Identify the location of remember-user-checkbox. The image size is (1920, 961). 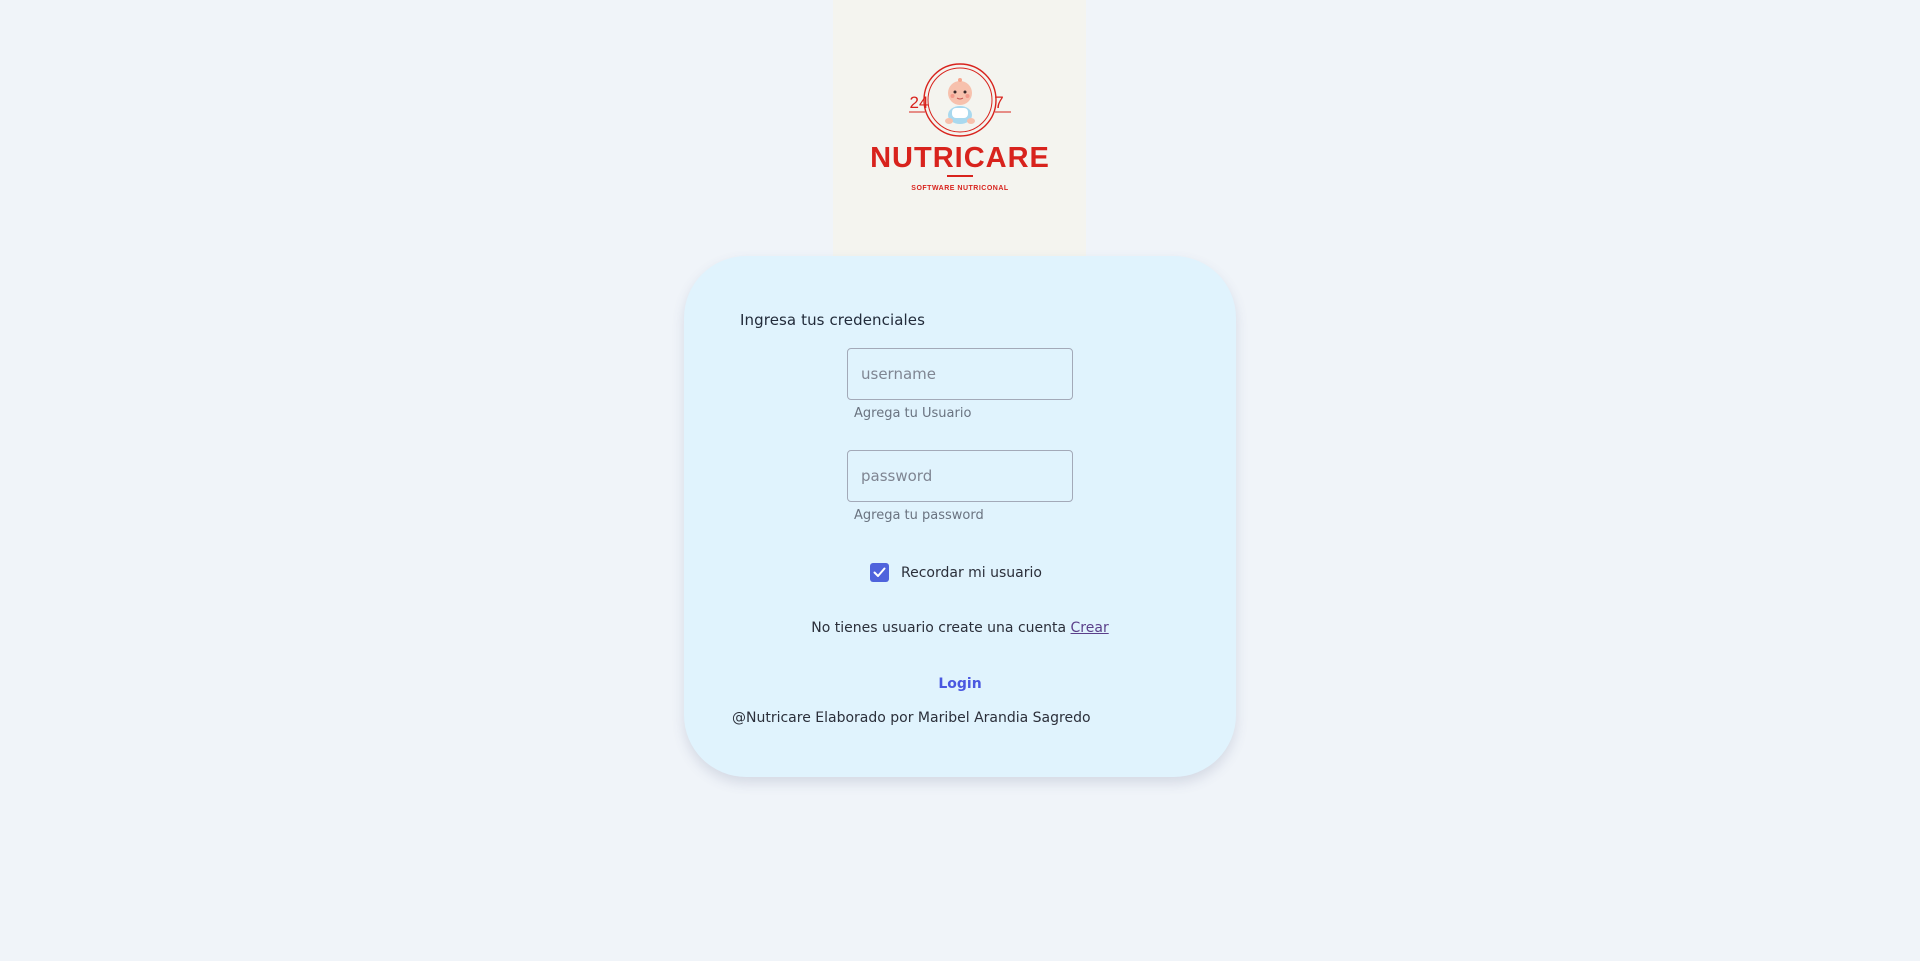
(879, 572).